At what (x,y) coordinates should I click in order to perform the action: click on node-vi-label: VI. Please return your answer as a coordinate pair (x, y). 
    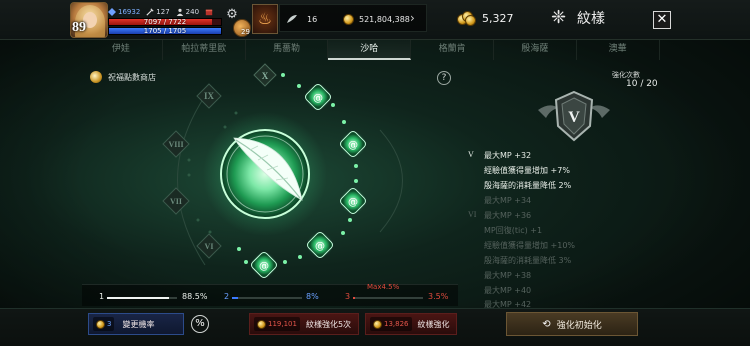
    Looking at the image, I should click on (209, 246).